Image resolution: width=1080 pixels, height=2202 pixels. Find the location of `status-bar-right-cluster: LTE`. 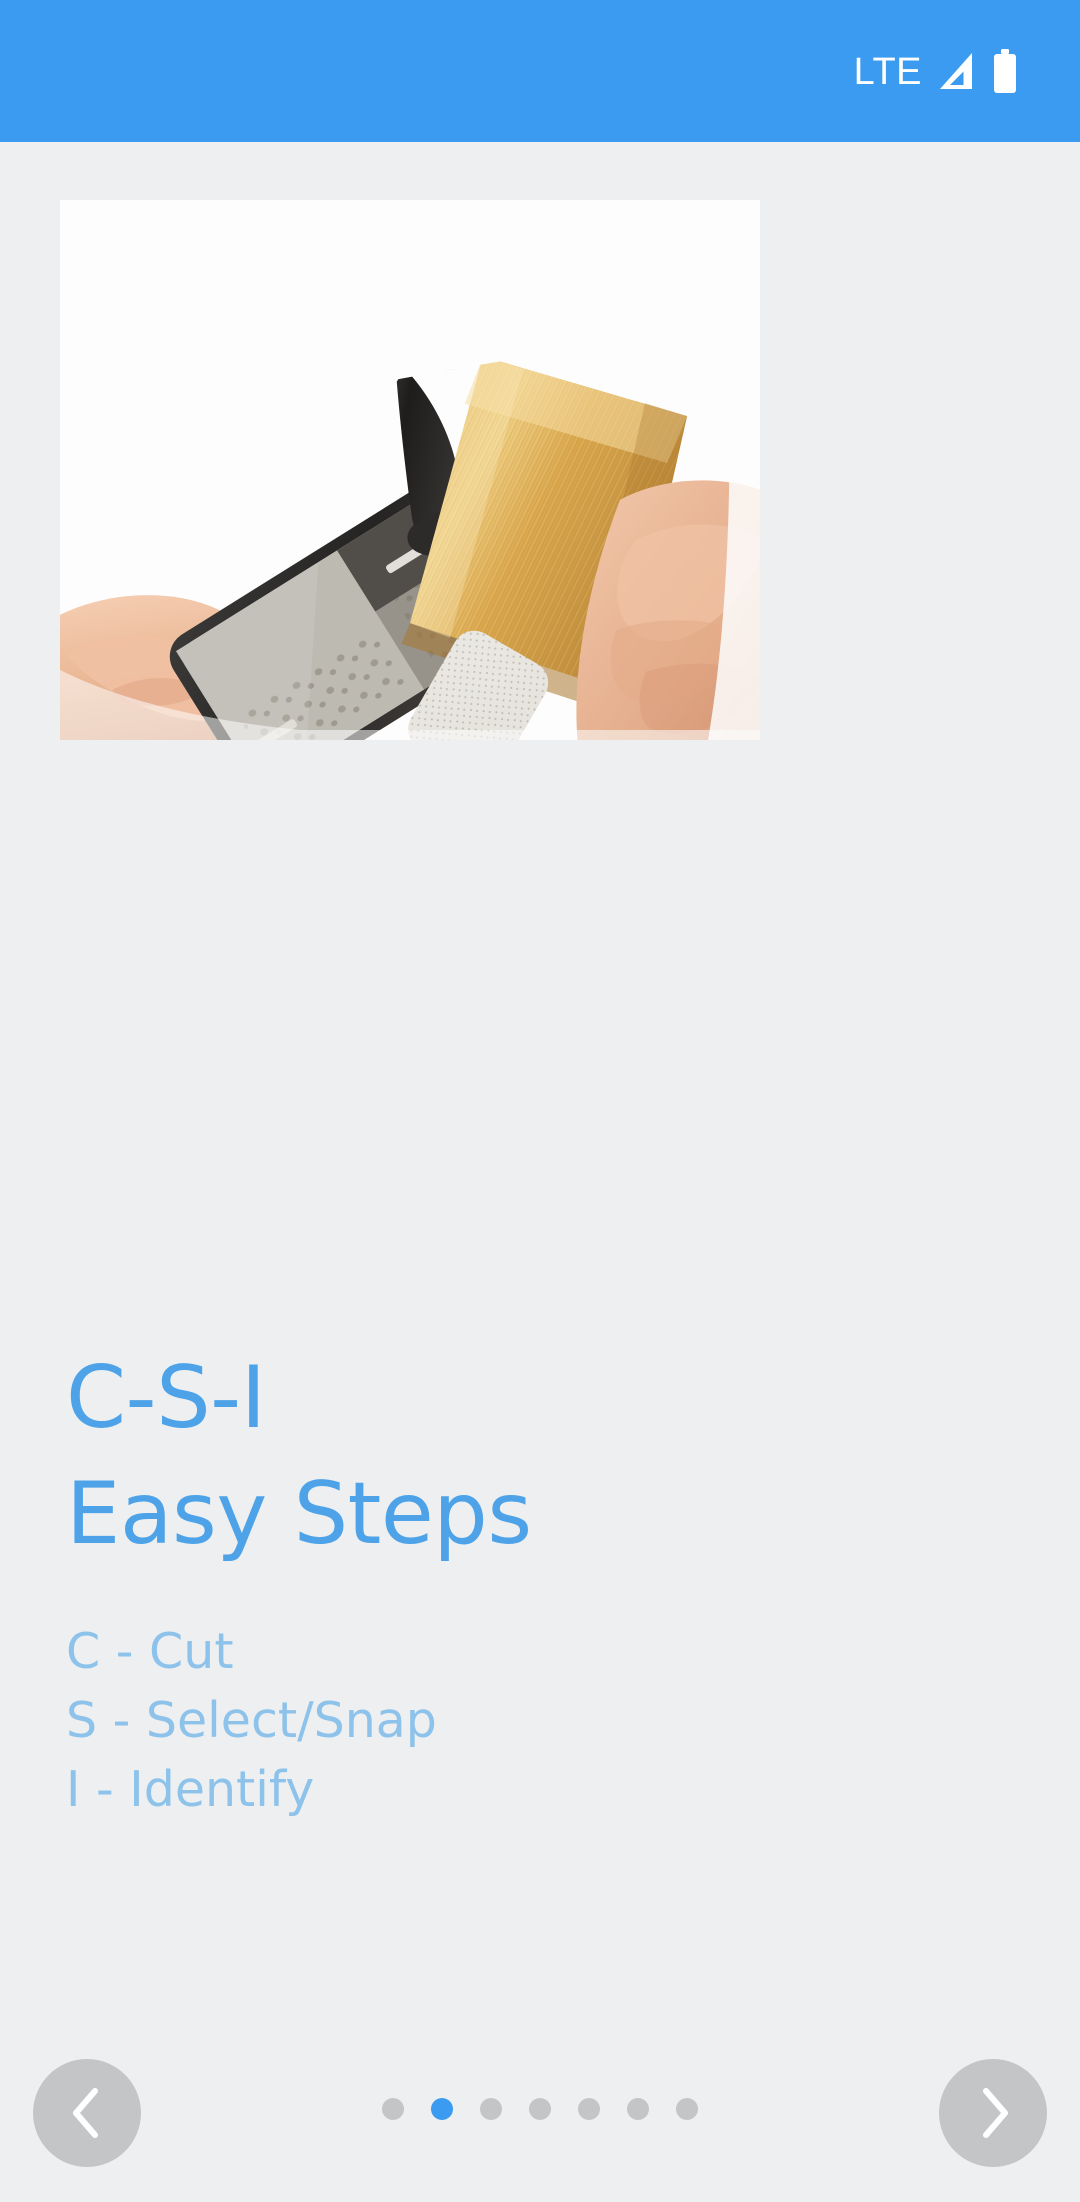

status-bar-right-cluster: LTE is located at coordinates (936, 71).